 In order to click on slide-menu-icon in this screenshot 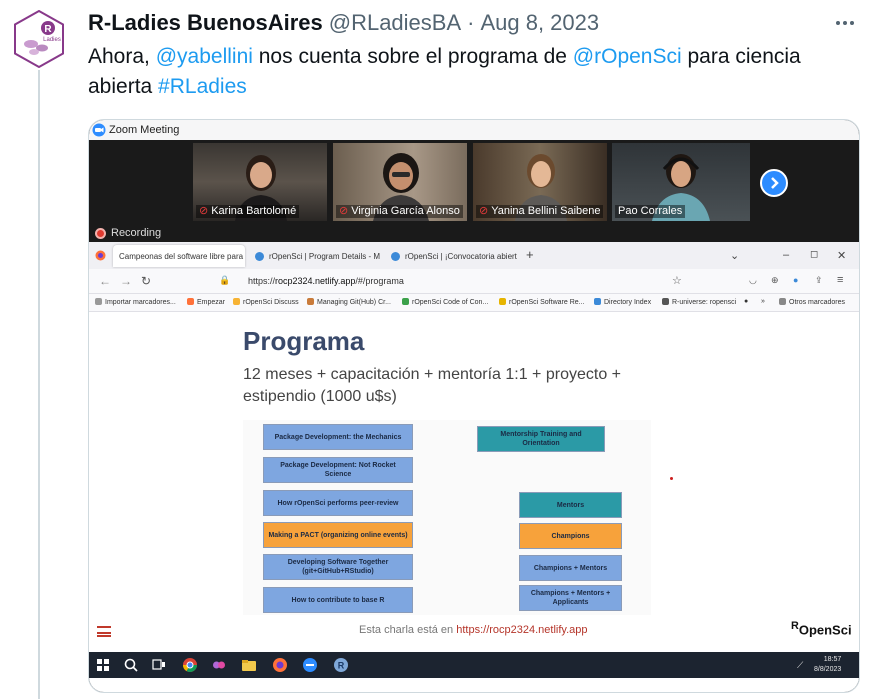, I will do `click(104, 631)`.